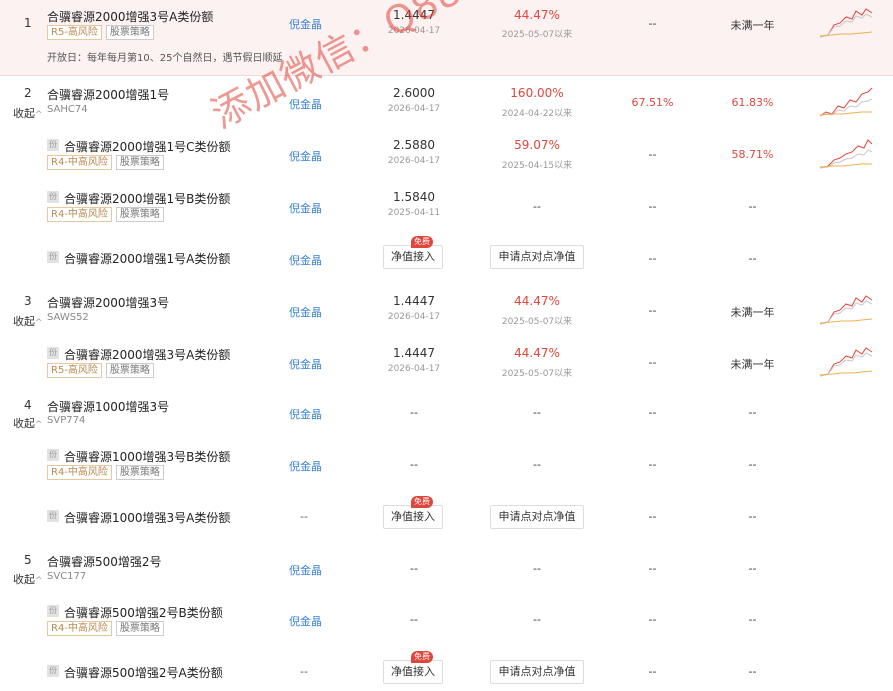  Describe the element at coordinates (414, 93) in the screenshot. I see `nav-value: 2.6000` at that location.